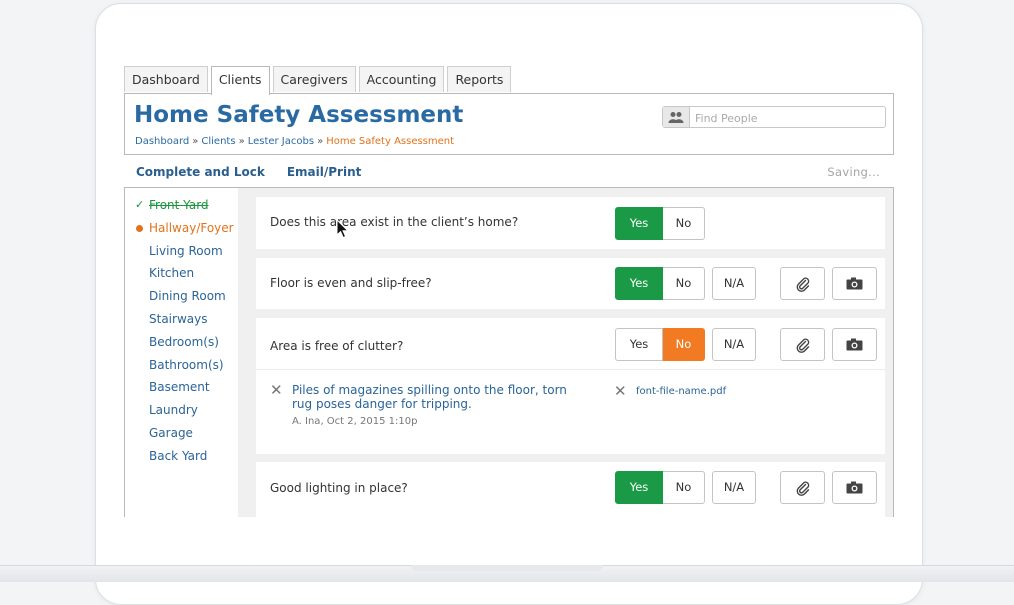 The image size is (1014, 605). What do you see at coordinates (342, 229) in the screenshot?
I see `mouse-cursor-icon` at bounding box center [342, 229].